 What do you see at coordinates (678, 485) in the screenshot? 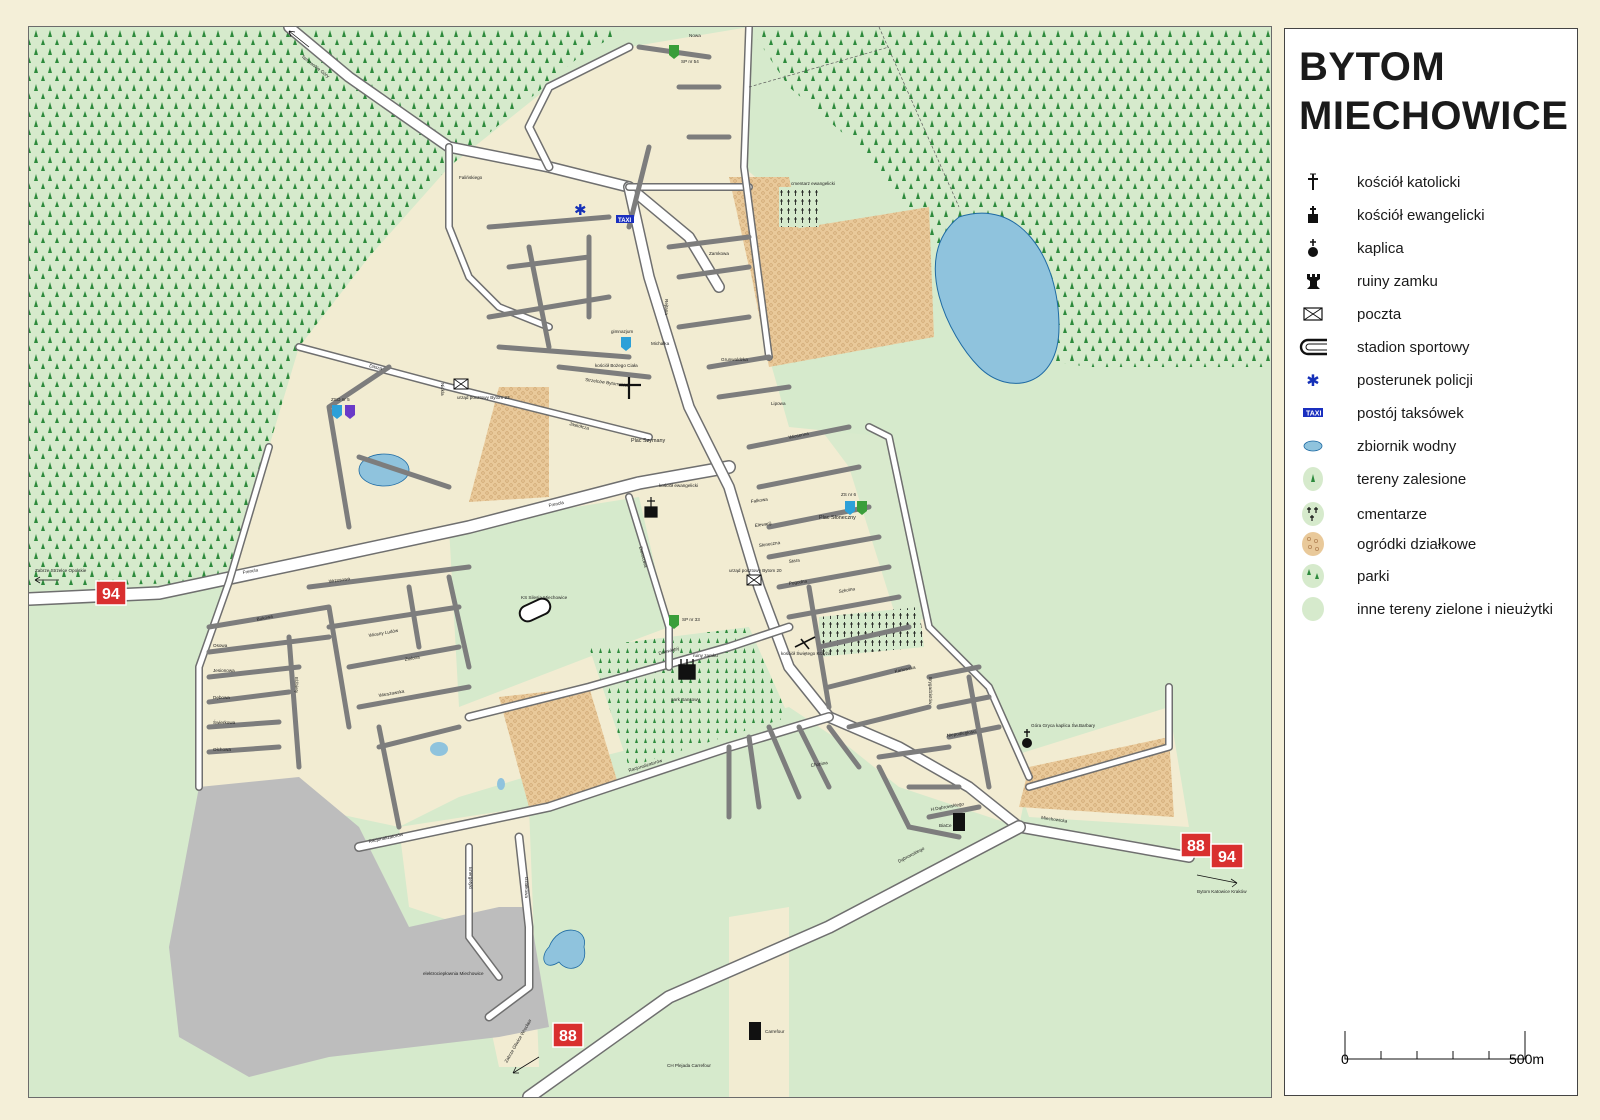
I see `label-kosciol-ewang: kościół ewangelicki` at bounding box center [678, 485].